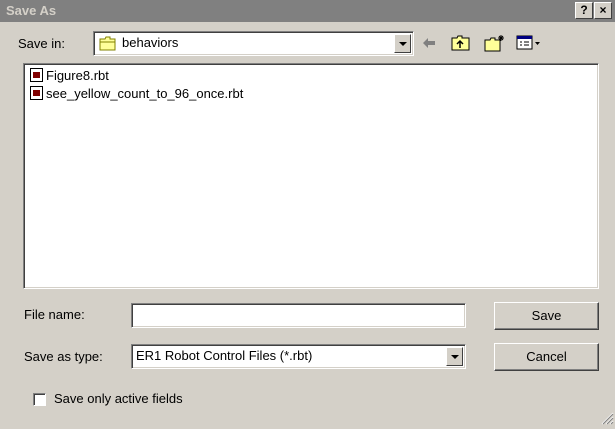  What do you see at coordinates (31, 10) in the screenshot?
I see `dialog-title: Save As` at bounding box center [31, 10].